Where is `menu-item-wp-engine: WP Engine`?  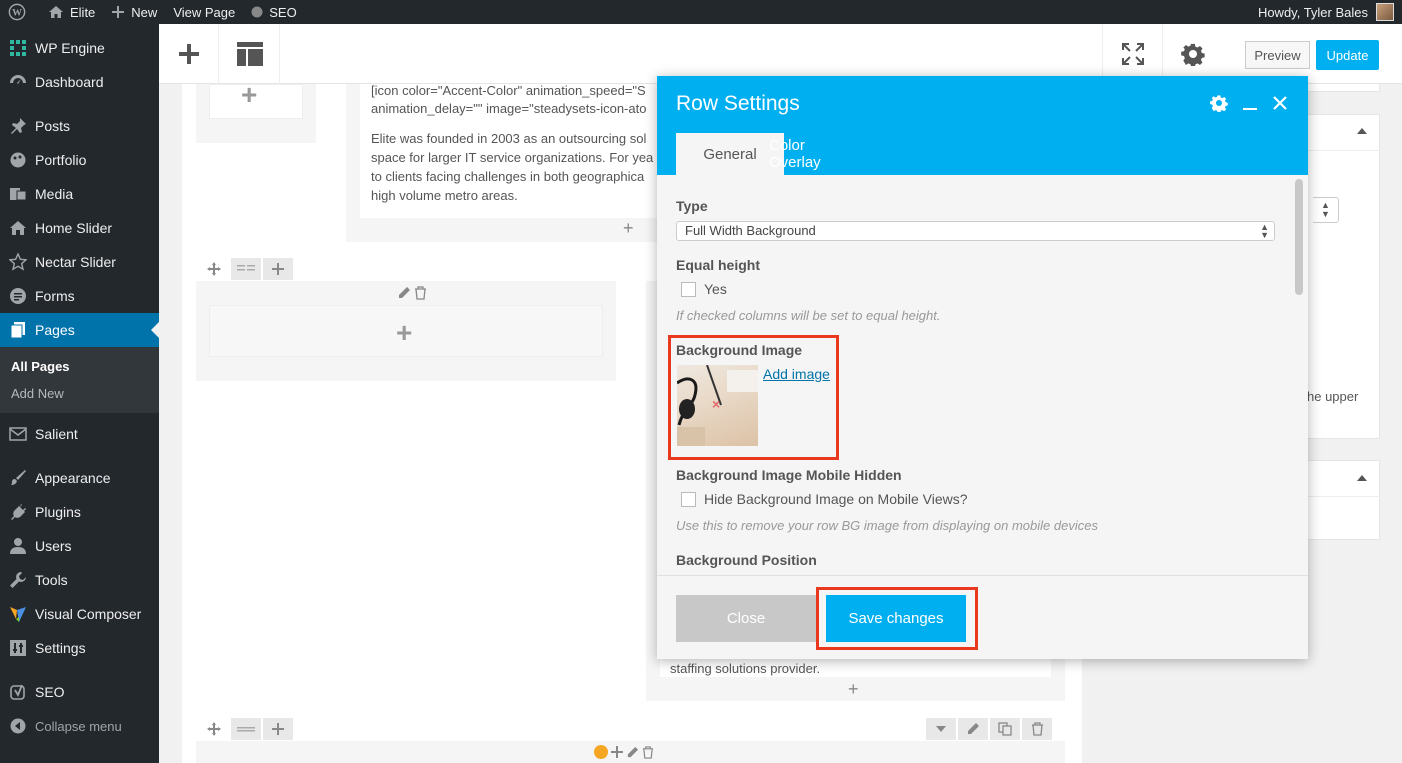
menu-item-wp-engine: WP Engine is located at coordinates (79, 48).